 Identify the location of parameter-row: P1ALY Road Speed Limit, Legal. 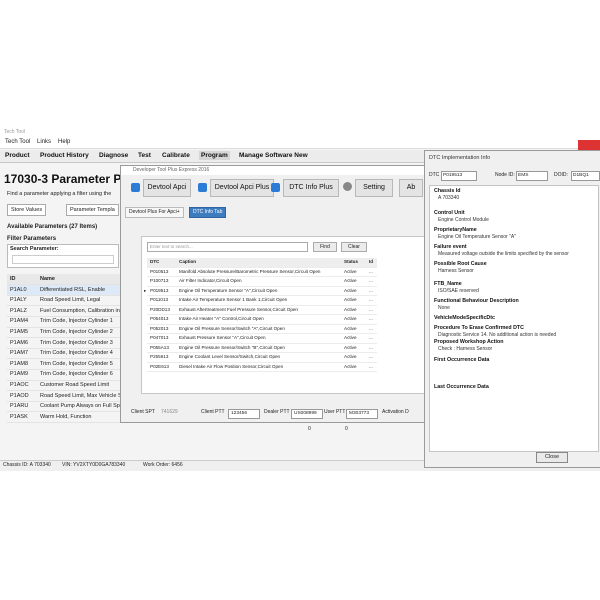
(66, 301).